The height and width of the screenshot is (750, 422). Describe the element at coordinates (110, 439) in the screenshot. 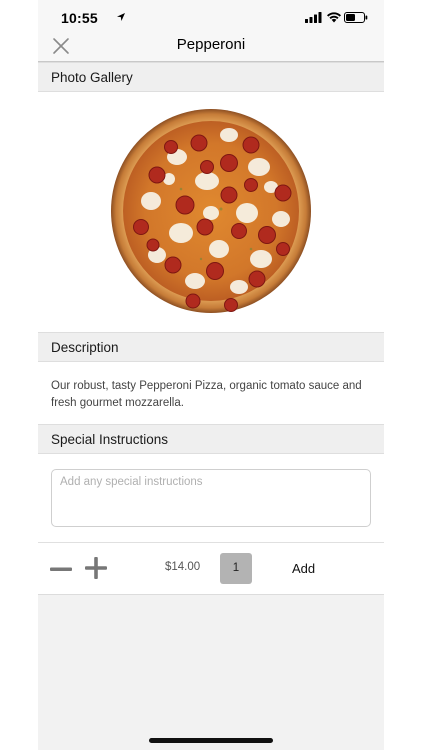

I see `special-instructions-label: Special Instructions` at that location.